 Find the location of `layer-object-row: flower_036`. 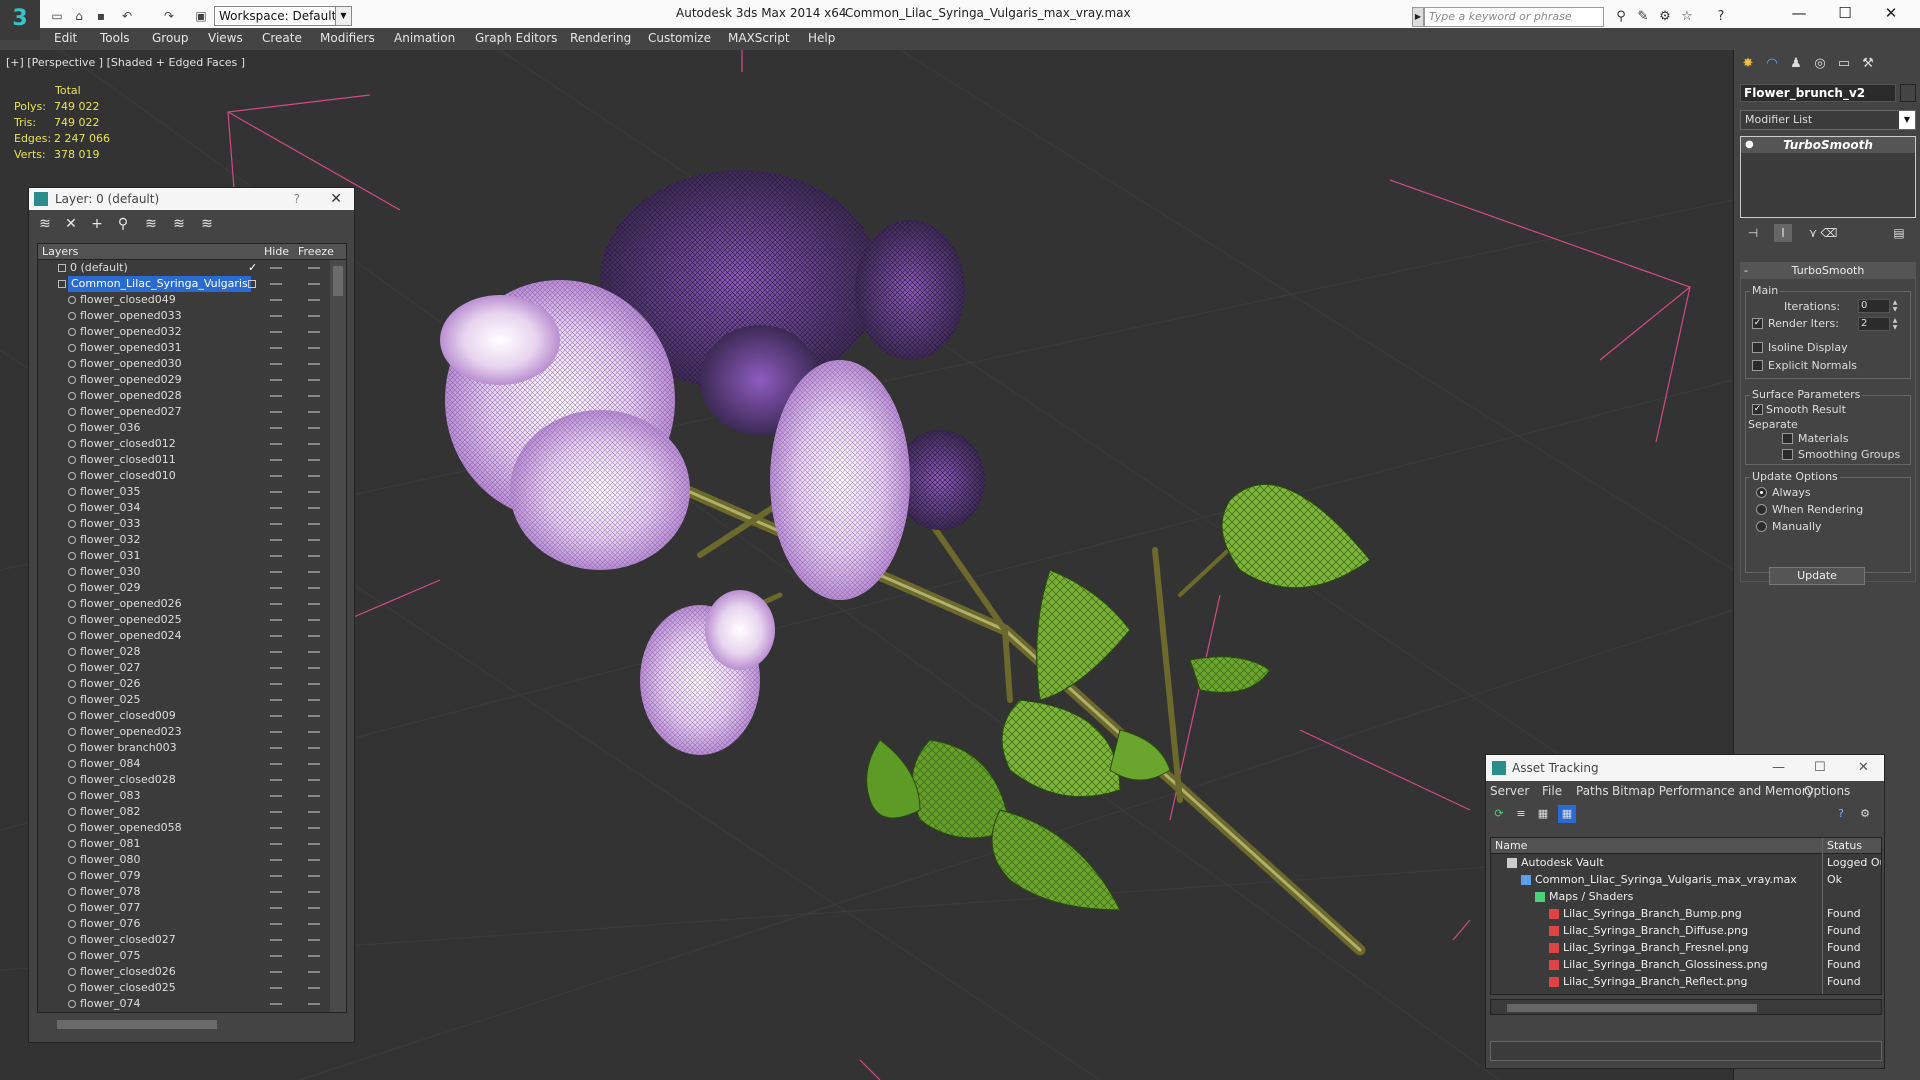

layer-object-row: flower_036 is located at coordinates (192, 428).